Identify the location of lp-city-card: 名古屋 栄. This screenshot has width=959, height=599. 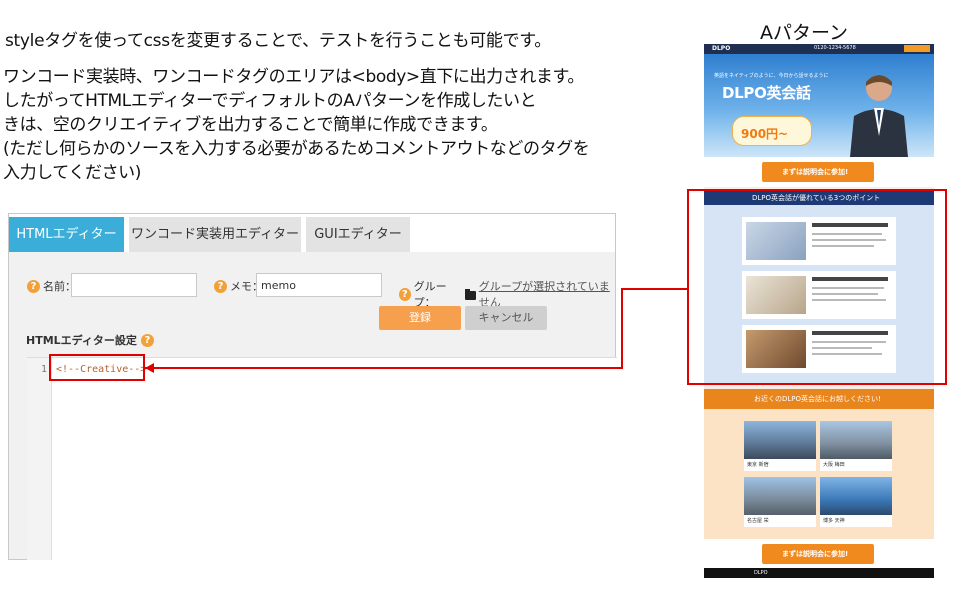
(780, 502).